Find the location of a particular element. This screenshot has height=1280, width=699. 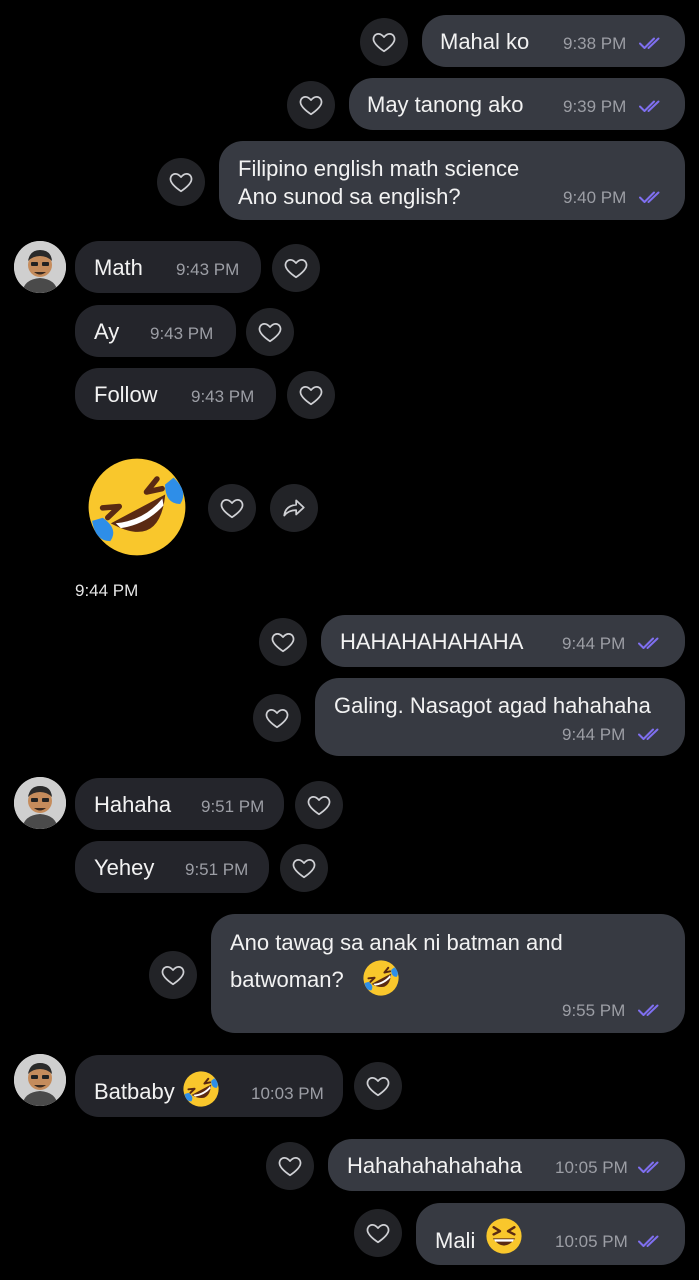

message-text-line: batwoman? is located at coordinates (287, 979).